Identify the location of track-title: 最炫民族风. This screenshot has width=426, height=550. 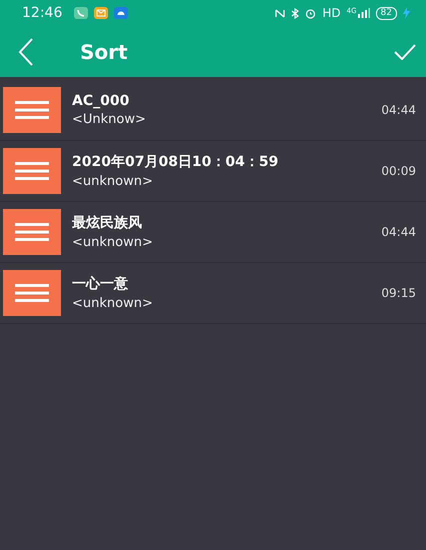
(107, 223).